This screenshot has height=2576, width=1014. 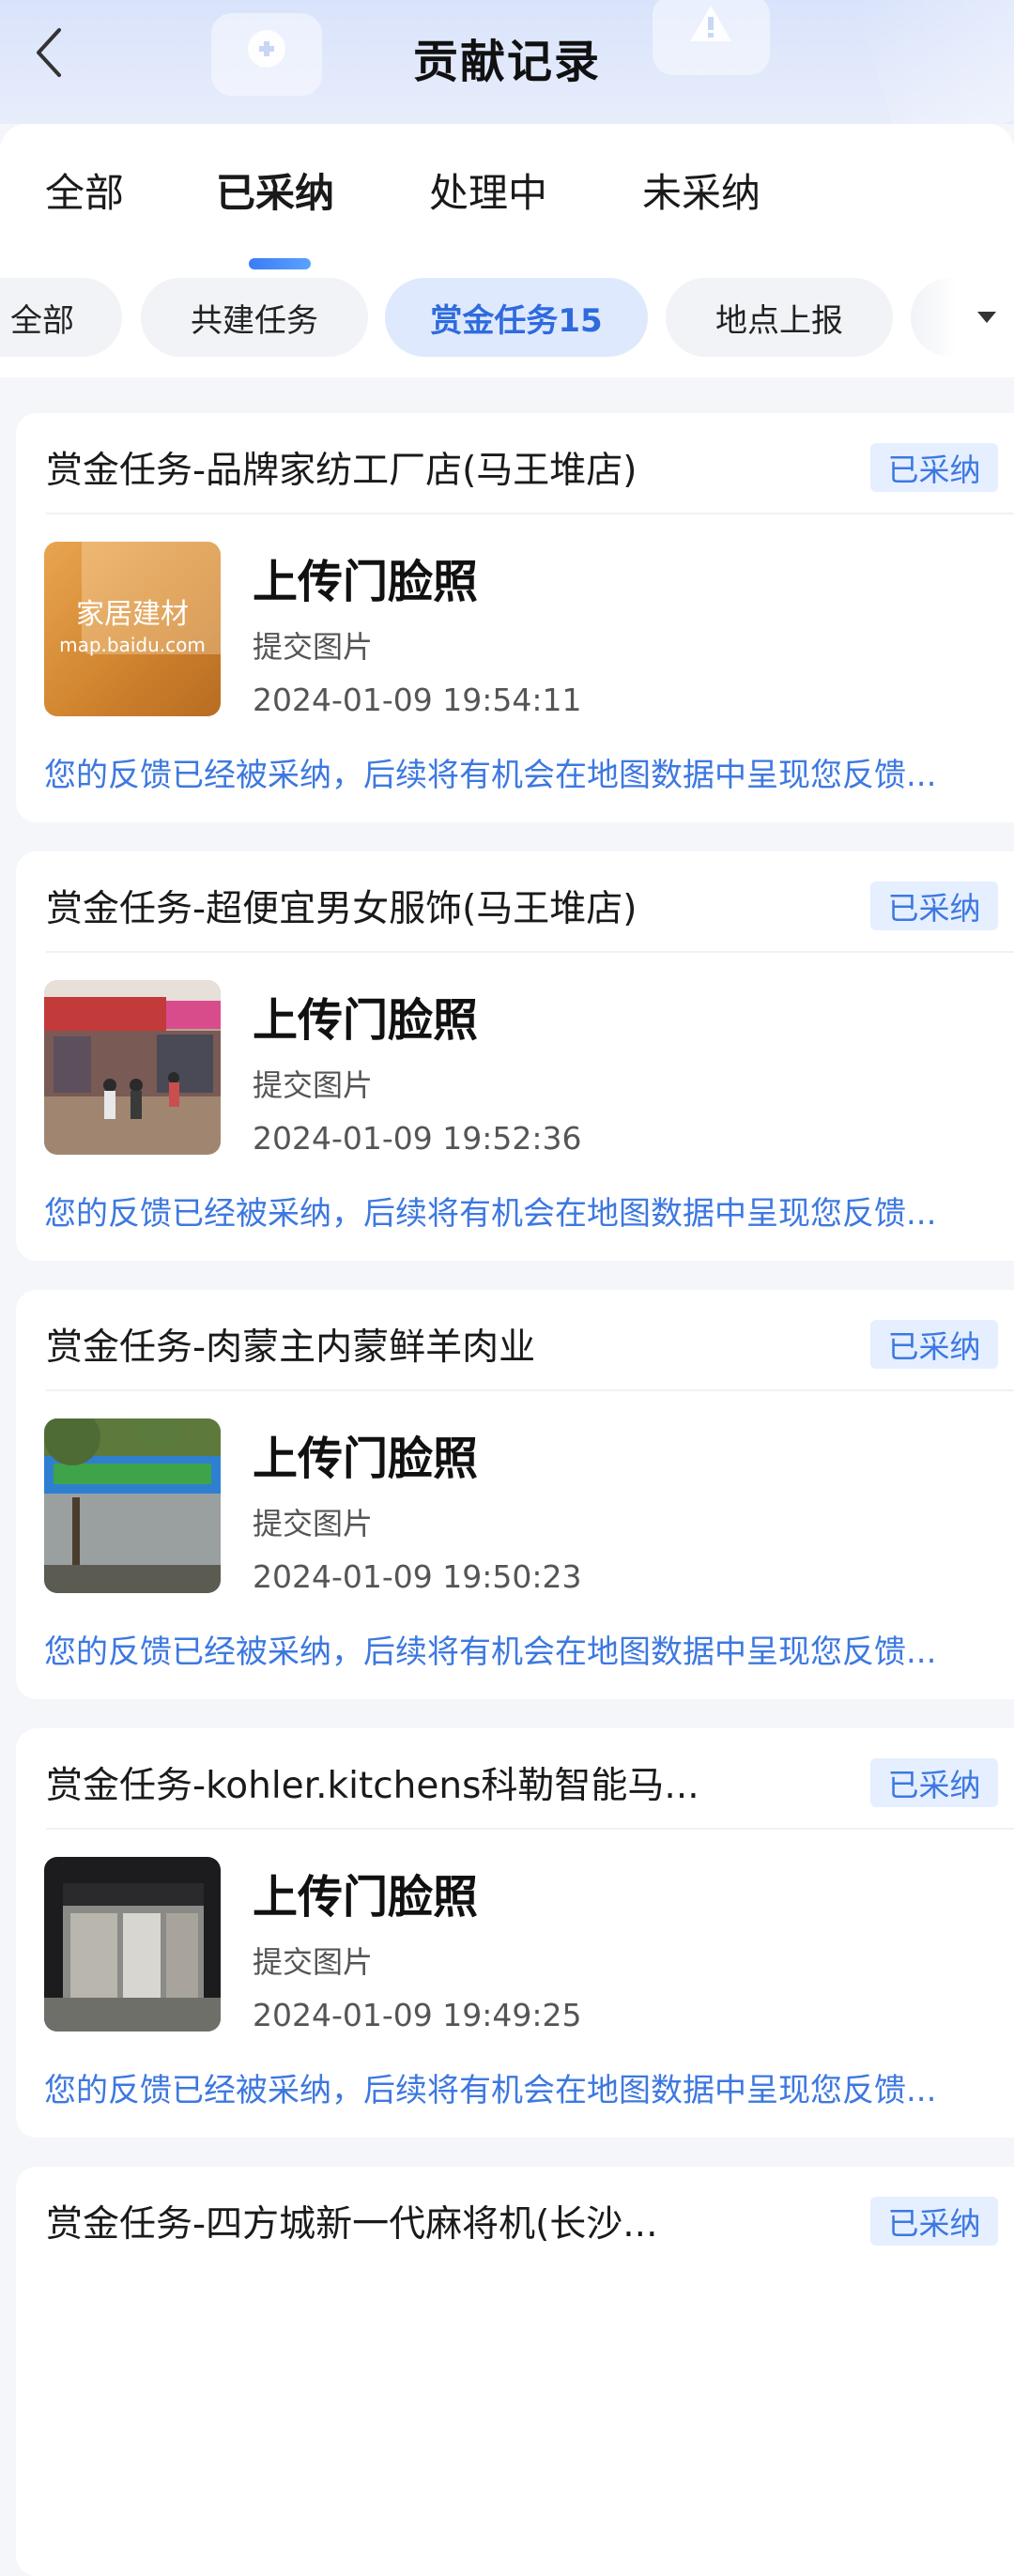 What do you see at coordinates (291, 1347) in the screenshot?
I see `record-title: 赏金任务-肉蒙主内蒙鲜羊肉业` at bounding box center [291, 1347].